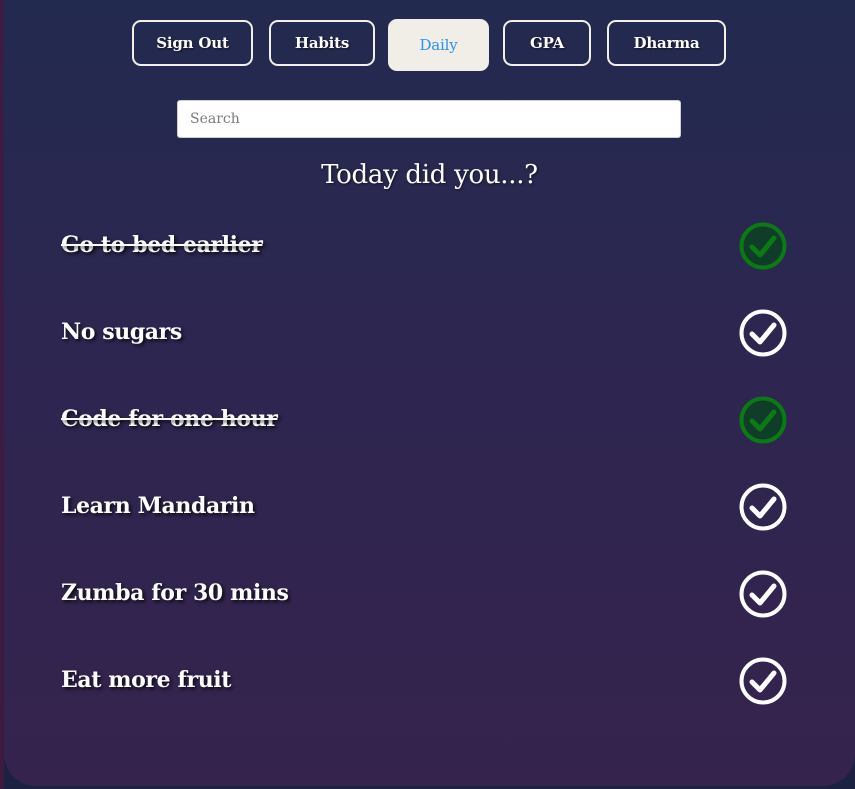  What do you see at coordinates (169, 419) in the screenshot?
I see `habit-label: Code for one hour` at bounding box center [169, 419].